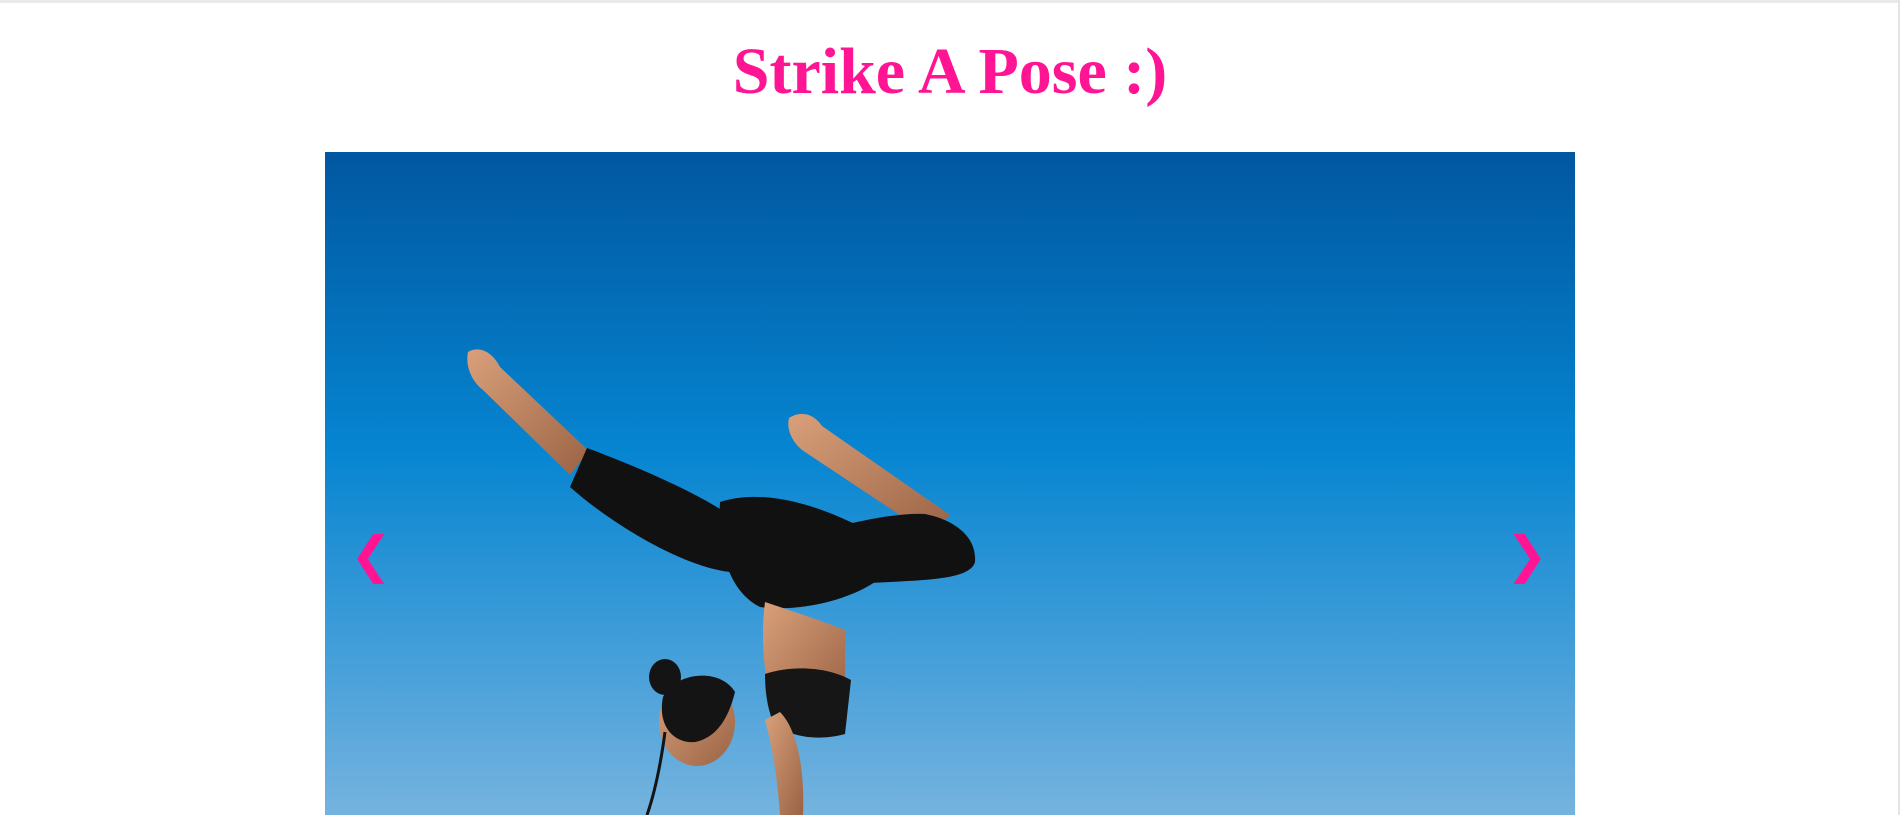 Image resolution: width=1900 pixels, height=815 pixels. I want to click on page-title: Strike A Pose :), so click(950, 71).